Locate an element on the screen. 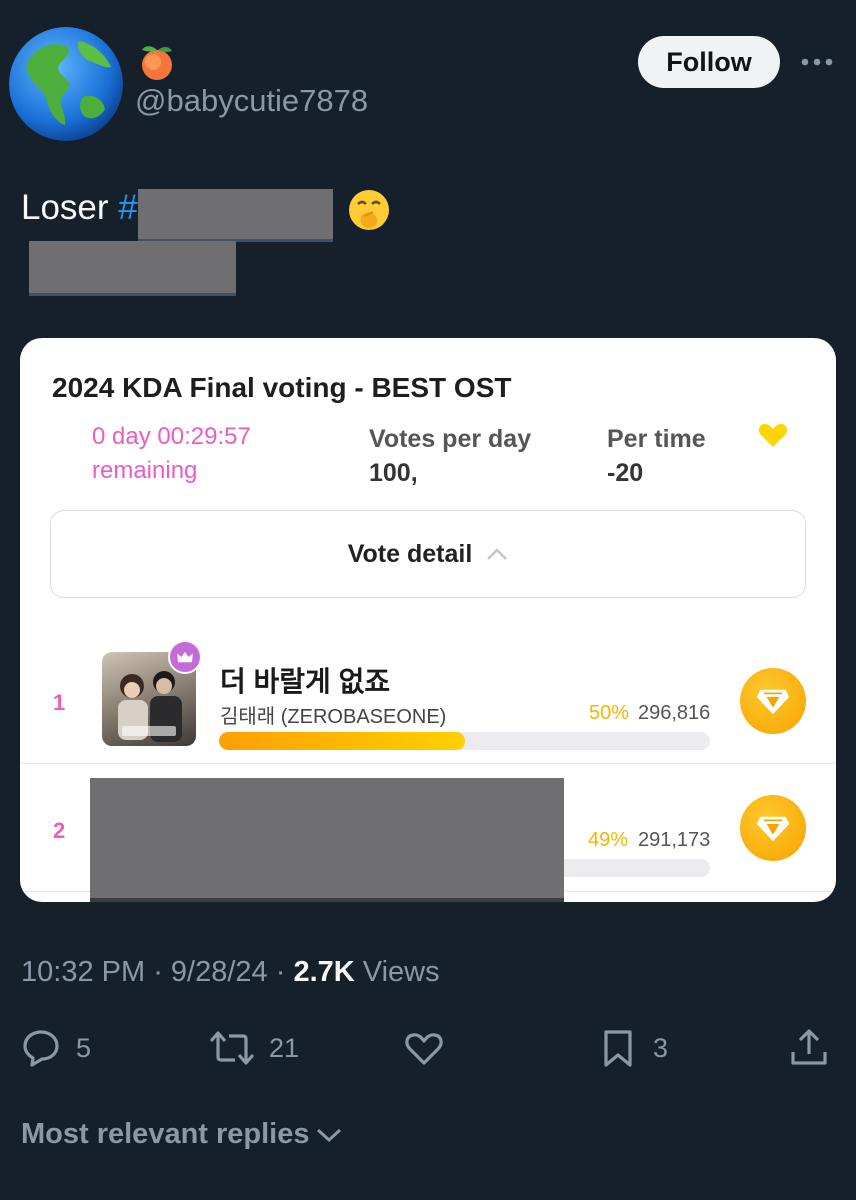  repost-count: 21 is located at coordinates (284, 1047).